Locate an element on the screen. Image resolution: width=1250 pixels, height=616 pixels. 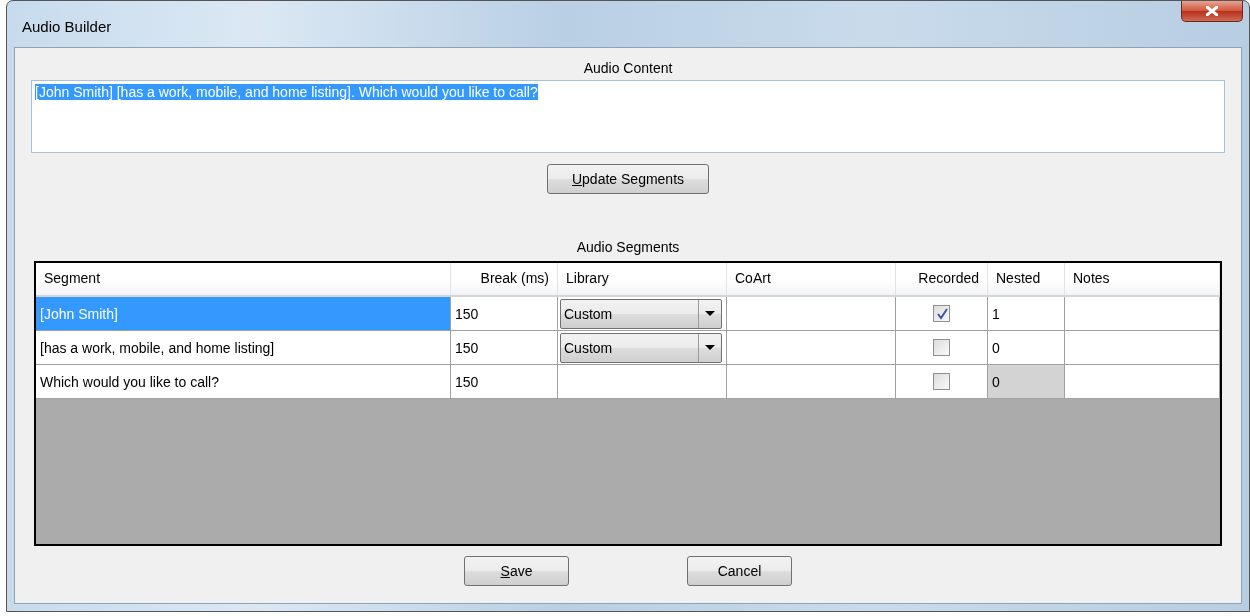
close-button is located at coordinates (1212, 11).